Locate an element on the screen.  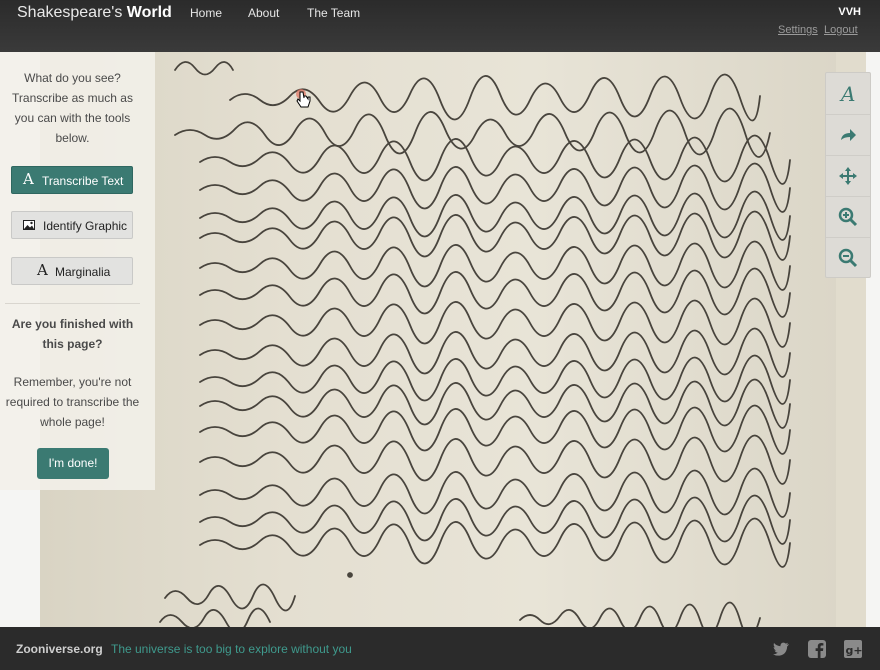
zooniverse-link: Zooniverse.org is located at coordinates (59, 649).